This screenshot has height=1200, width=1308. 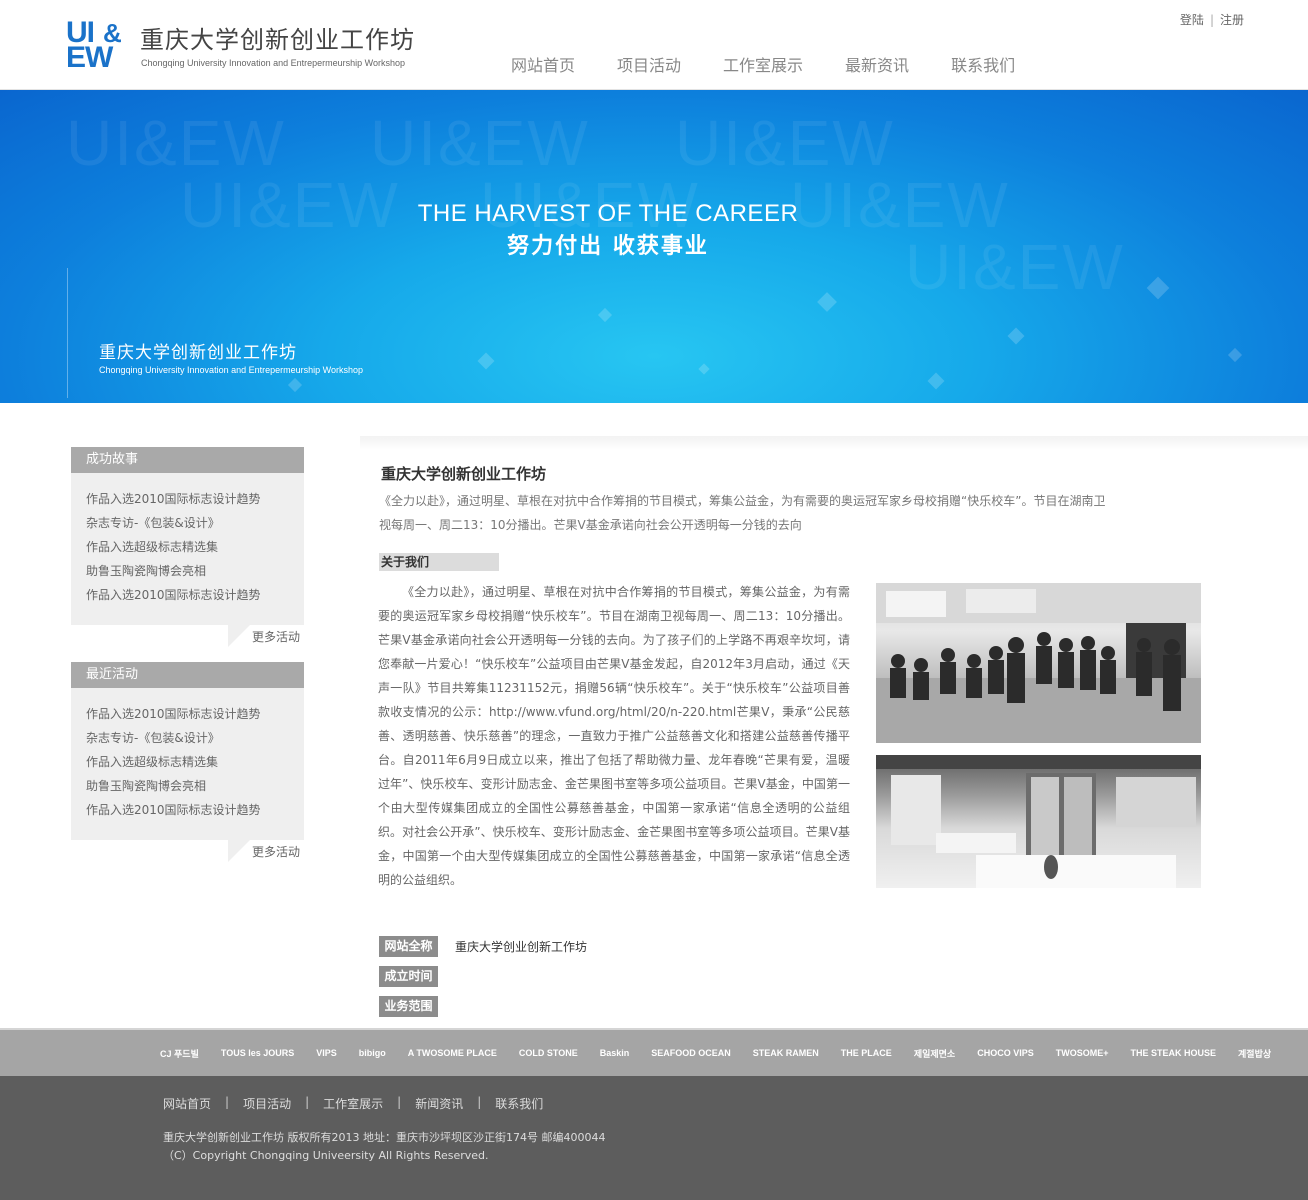 What do you see at coordinates (277, 40) in the screenshot?
I see `site-title: 重庆大学创新创业工作坊` at bounding box center [277, 40].